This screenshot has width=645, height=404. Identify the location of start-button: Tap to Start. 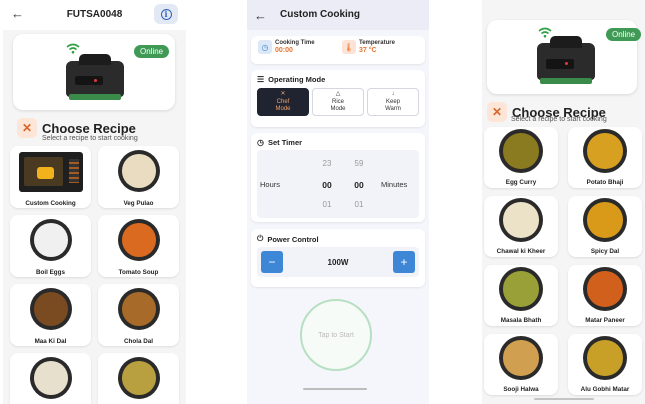
(336, 335).